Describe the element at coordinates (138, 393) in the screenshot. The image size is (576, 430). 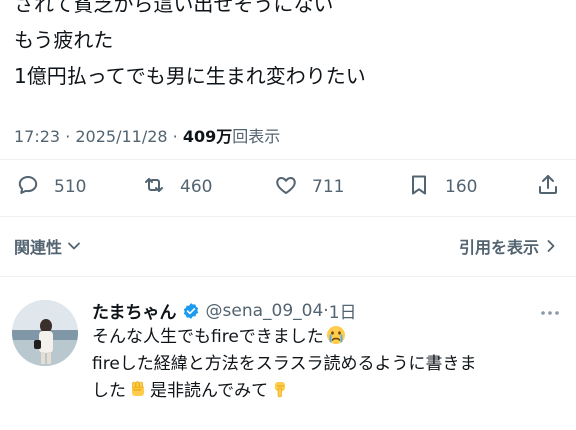
I see `raised-fist-icon` at that location.